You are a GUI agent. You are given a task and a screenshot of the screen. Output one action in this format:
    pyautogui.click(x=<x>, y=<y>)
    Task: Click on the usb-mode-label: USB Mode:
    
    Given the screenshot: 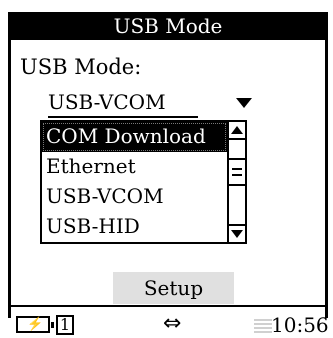 What is the action you would take?
    pyautogui.click(x=81, y=67)
    